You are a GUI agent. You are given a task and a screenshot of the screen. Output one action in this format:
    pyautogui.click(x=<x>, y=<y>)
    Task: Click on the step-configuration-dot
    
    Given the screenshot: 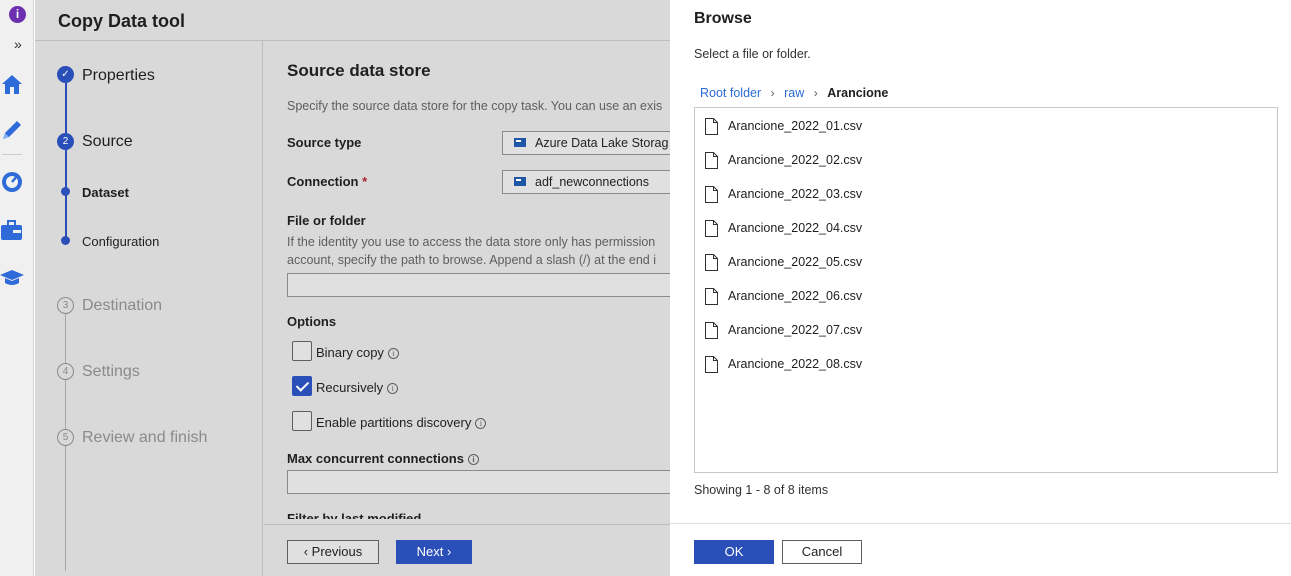 What is the action you would take?
    pyautogui.click(x=65, y=240)
    